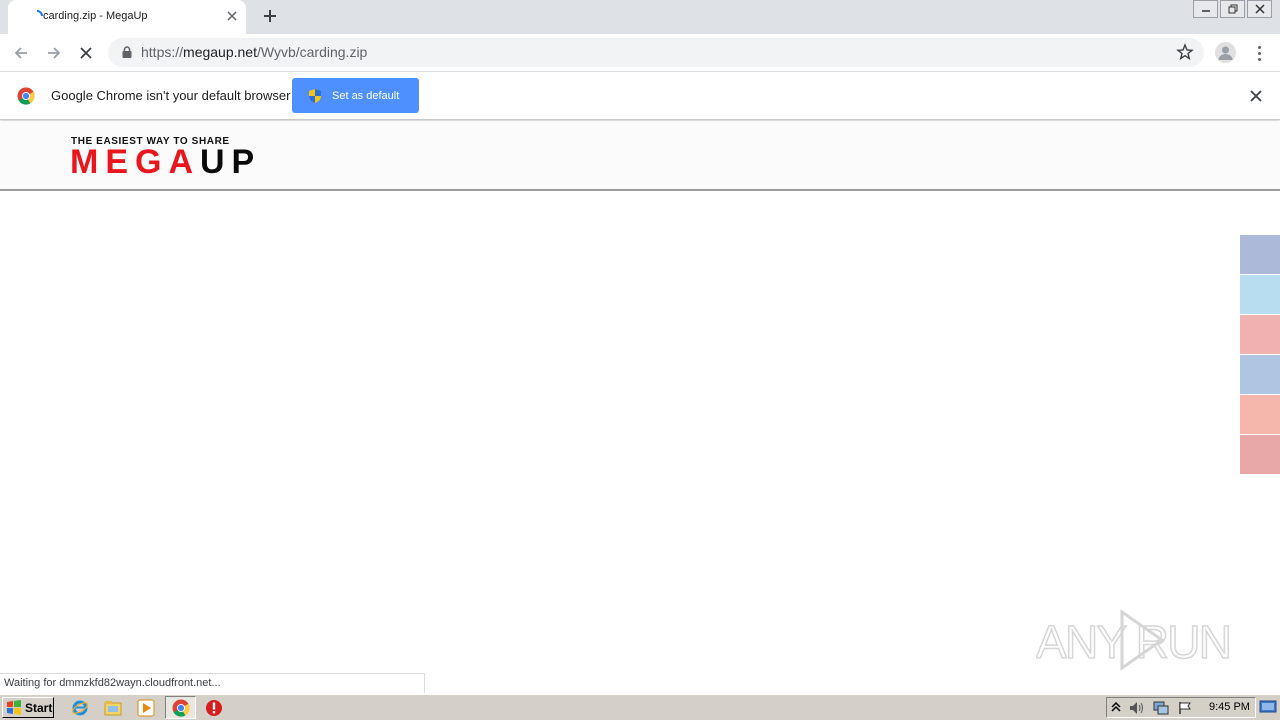 This screenshot has width=1280, height=720. I want to click on active-tab: carding.zip - MegaUp, so click(127, 17).